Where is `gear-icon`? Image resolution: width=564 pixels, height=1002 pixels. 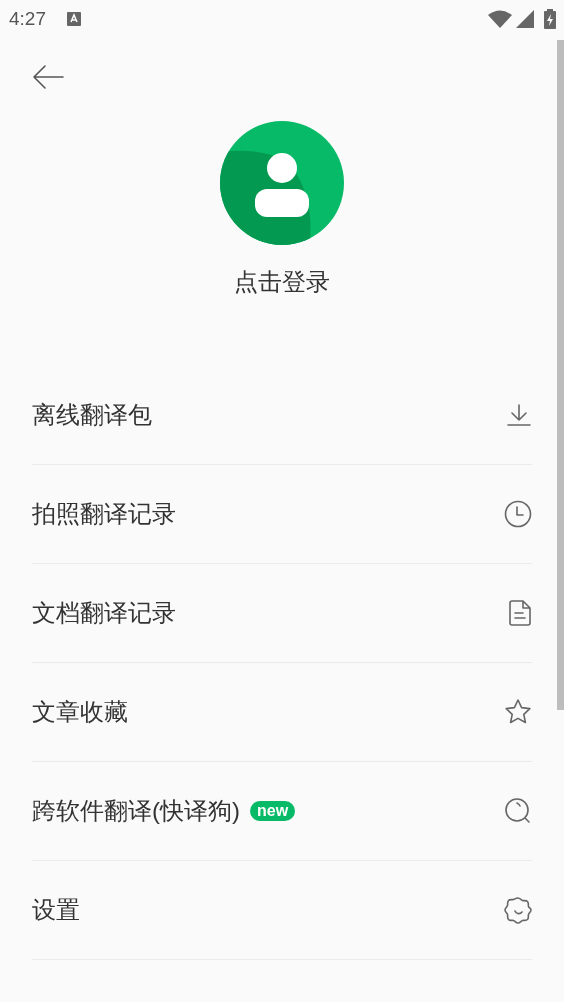 gear-icon is located at coordinates (518, 910).